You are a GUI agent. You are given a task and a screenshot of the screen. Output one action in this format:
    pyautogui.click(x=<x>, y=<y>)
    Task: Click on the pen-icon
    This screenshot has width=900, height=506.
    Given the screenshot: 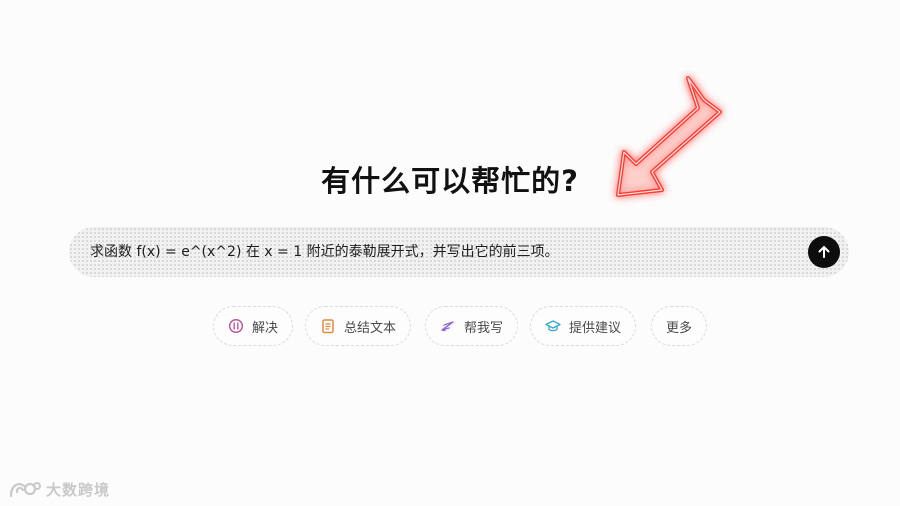 What is the action you would take?
    pyautogui.click(x=448, y=326)
    